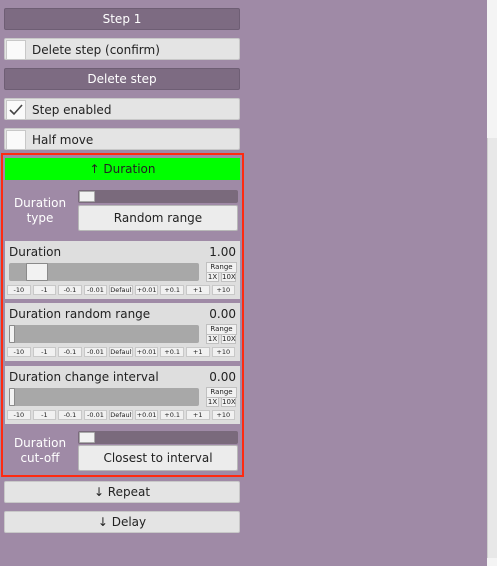  What do you see at coordinates (16, 140) in the screenshot?
I see `half-move-checkbox` at bounding box center [16, 140].